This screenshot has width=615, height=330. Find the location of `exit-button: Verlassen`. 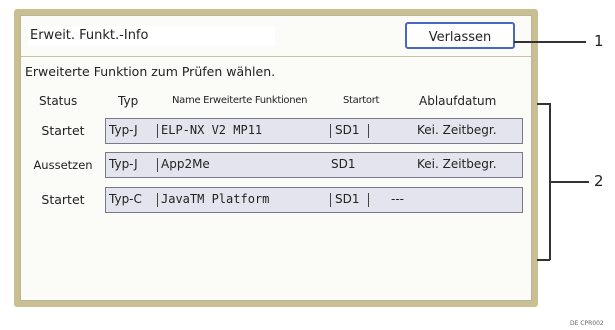

exit-button: Verlassen is located at coordinates (460, 35).